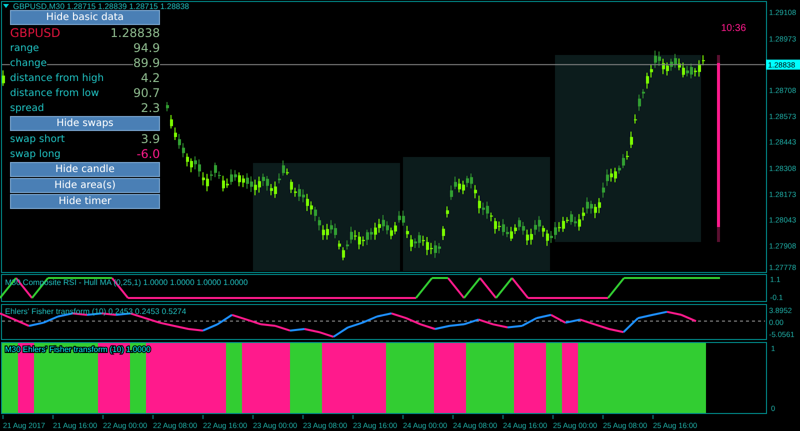  What do you see at coordinates (37, 139) in the screenshot?
I see `stat-label: swap short` at bounding box center [37, 139].